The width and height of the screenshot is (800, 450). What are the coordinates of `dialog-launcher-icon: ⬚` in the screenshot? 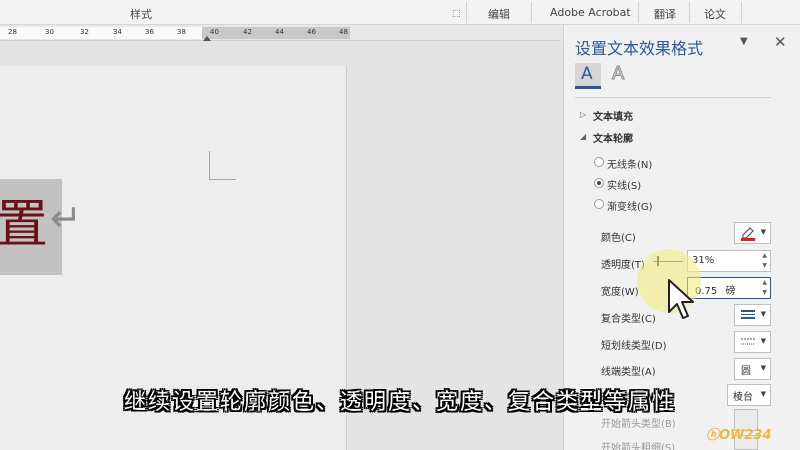 It's located at (456, 14).